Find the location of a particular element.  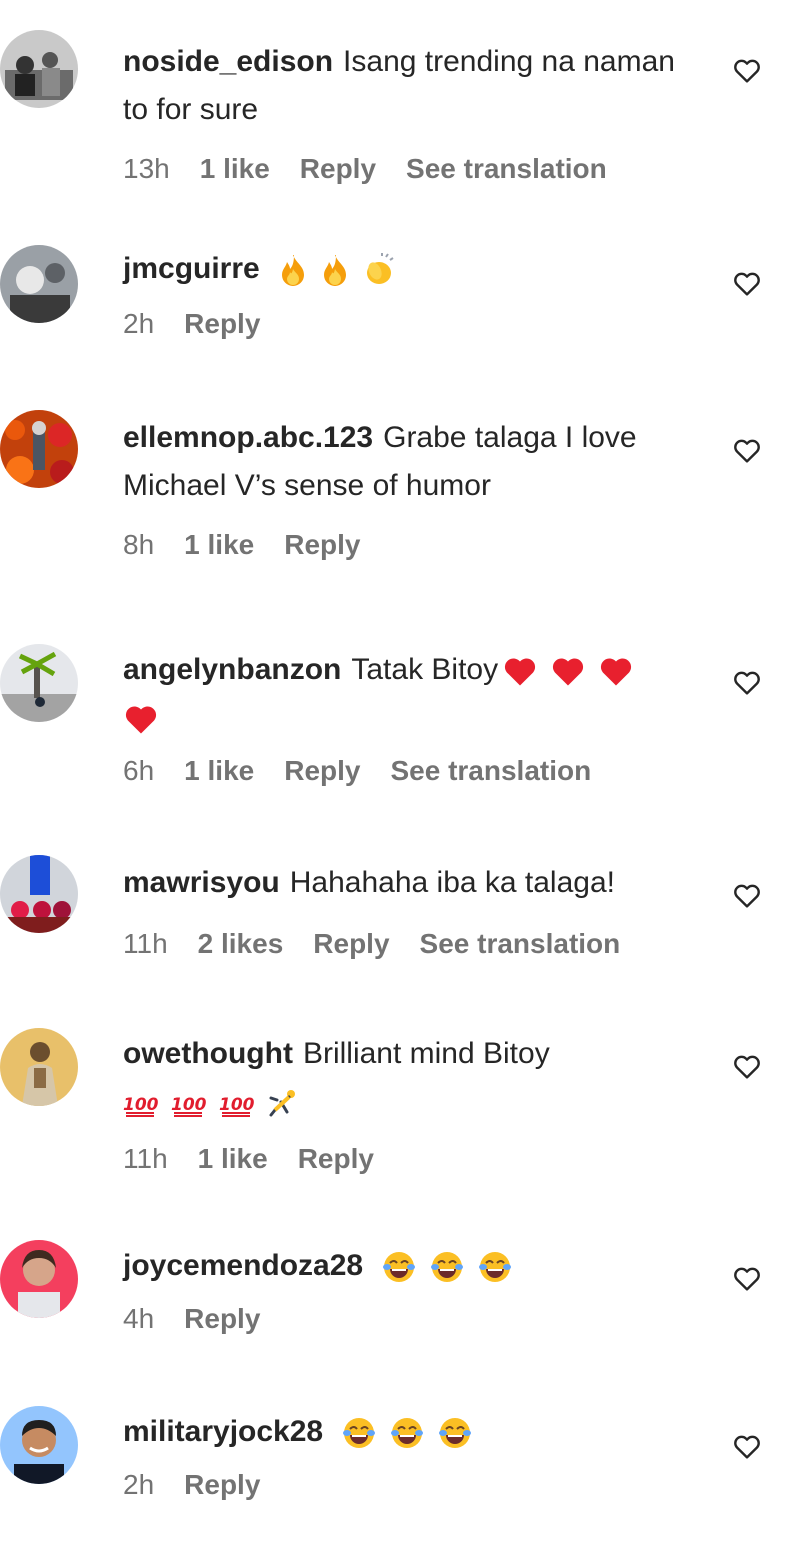

comment-body: Hahahaha iba ka talaga! is located at coordinates (452, 882).